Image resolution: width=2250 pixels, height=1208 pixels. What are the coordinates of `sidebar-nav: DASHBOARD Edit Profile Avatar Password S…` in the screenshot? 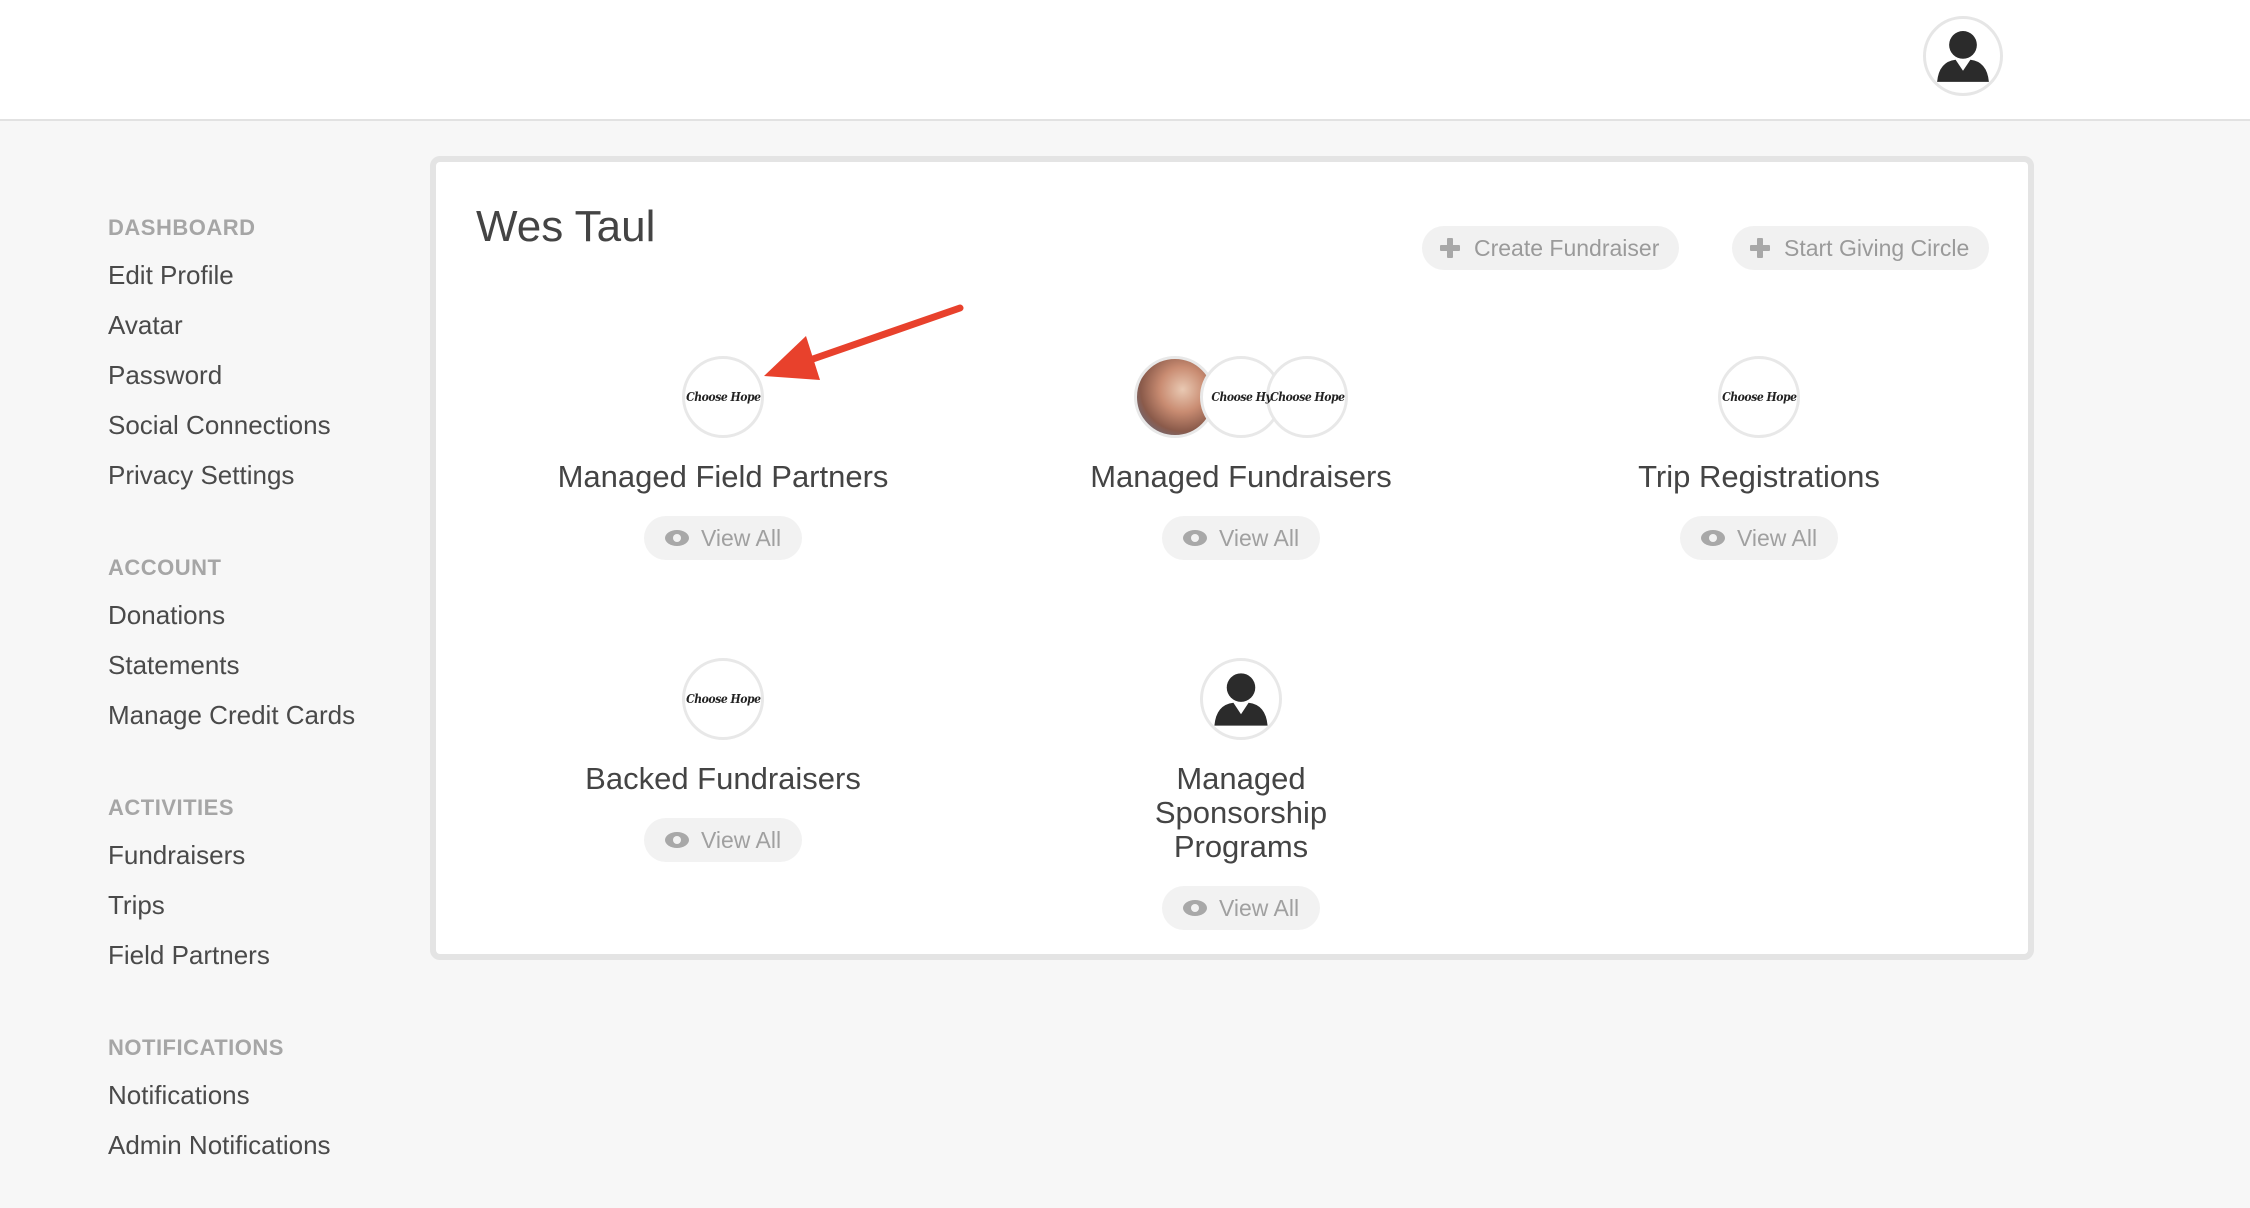 It's located at (258, 704).